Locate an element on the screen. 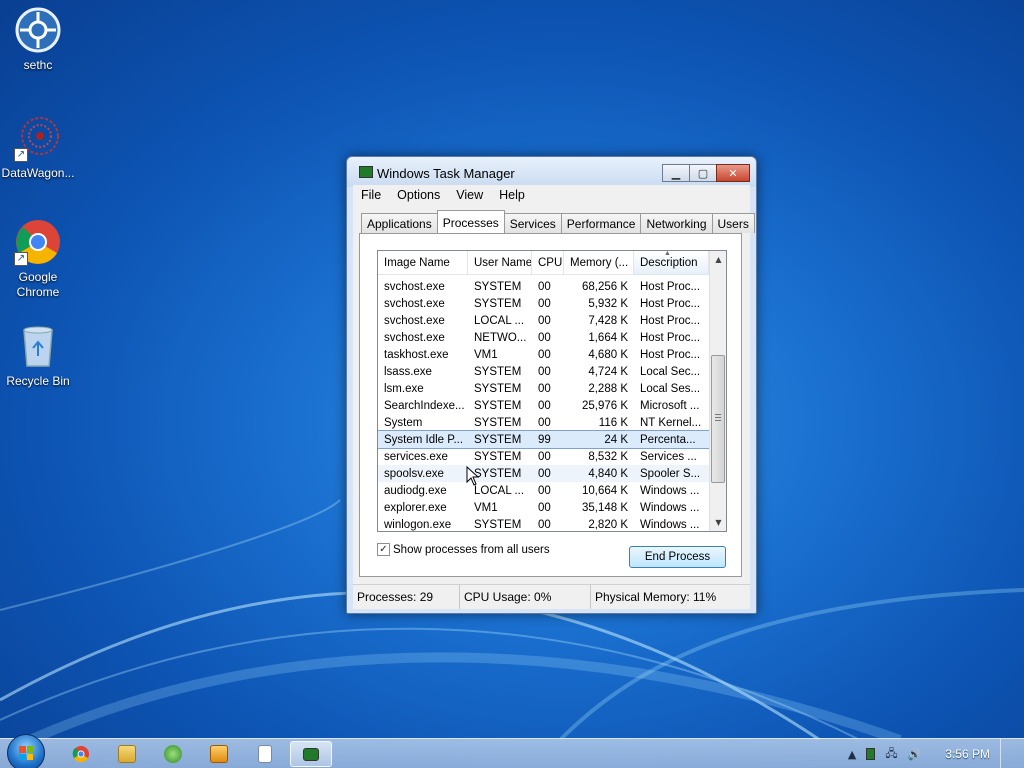 Image resolution: width=1024 pixels, height=768 pixels. close-icon: ✕ is located at coordinates (733, 173).